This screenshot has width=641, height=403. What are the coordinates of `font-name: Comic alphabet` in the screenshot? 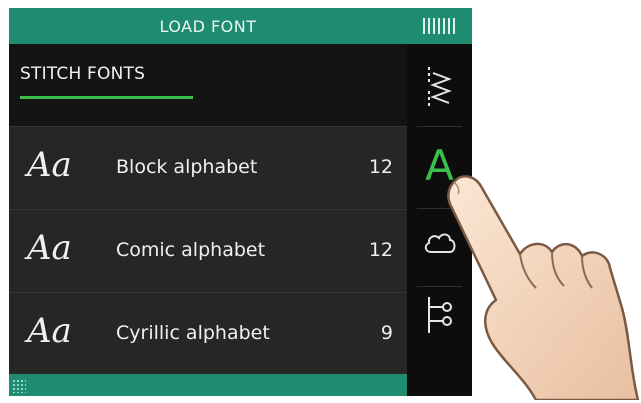 It's located at (191, 250).